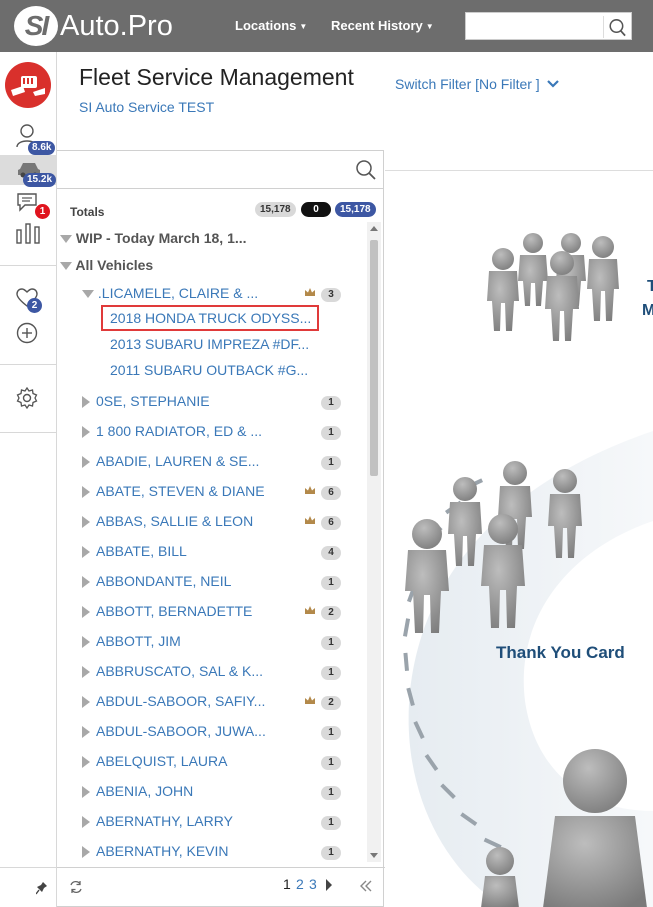 The image size is (653, 907). I want to click on customer-name: ABBAS, SALLIE & LEON, so click(175, 521).